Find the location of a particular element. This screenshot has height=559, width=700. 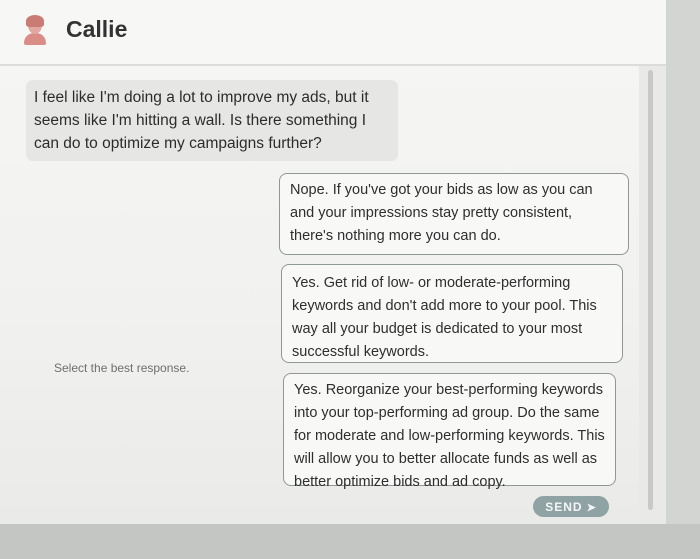

person-avatar-icon is located at coordinates (35, 30).